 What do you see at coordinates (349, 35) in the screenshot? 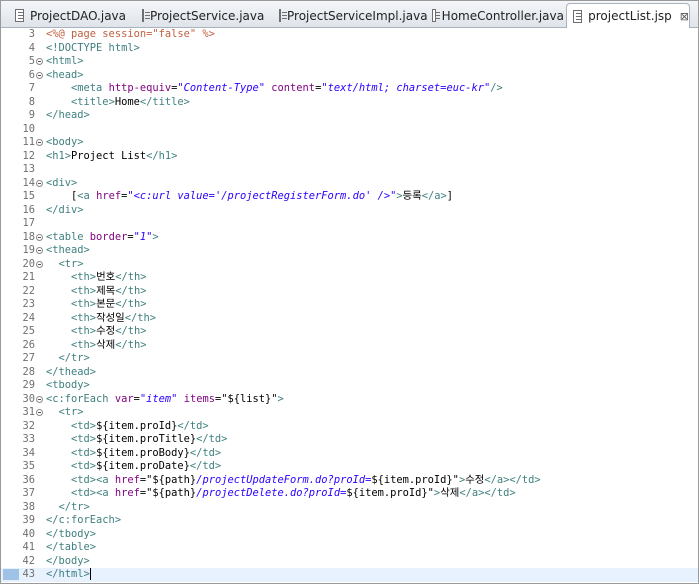
I see `code-line: 3 <%@ page session="false" %>` at bounding box center [349, 35].